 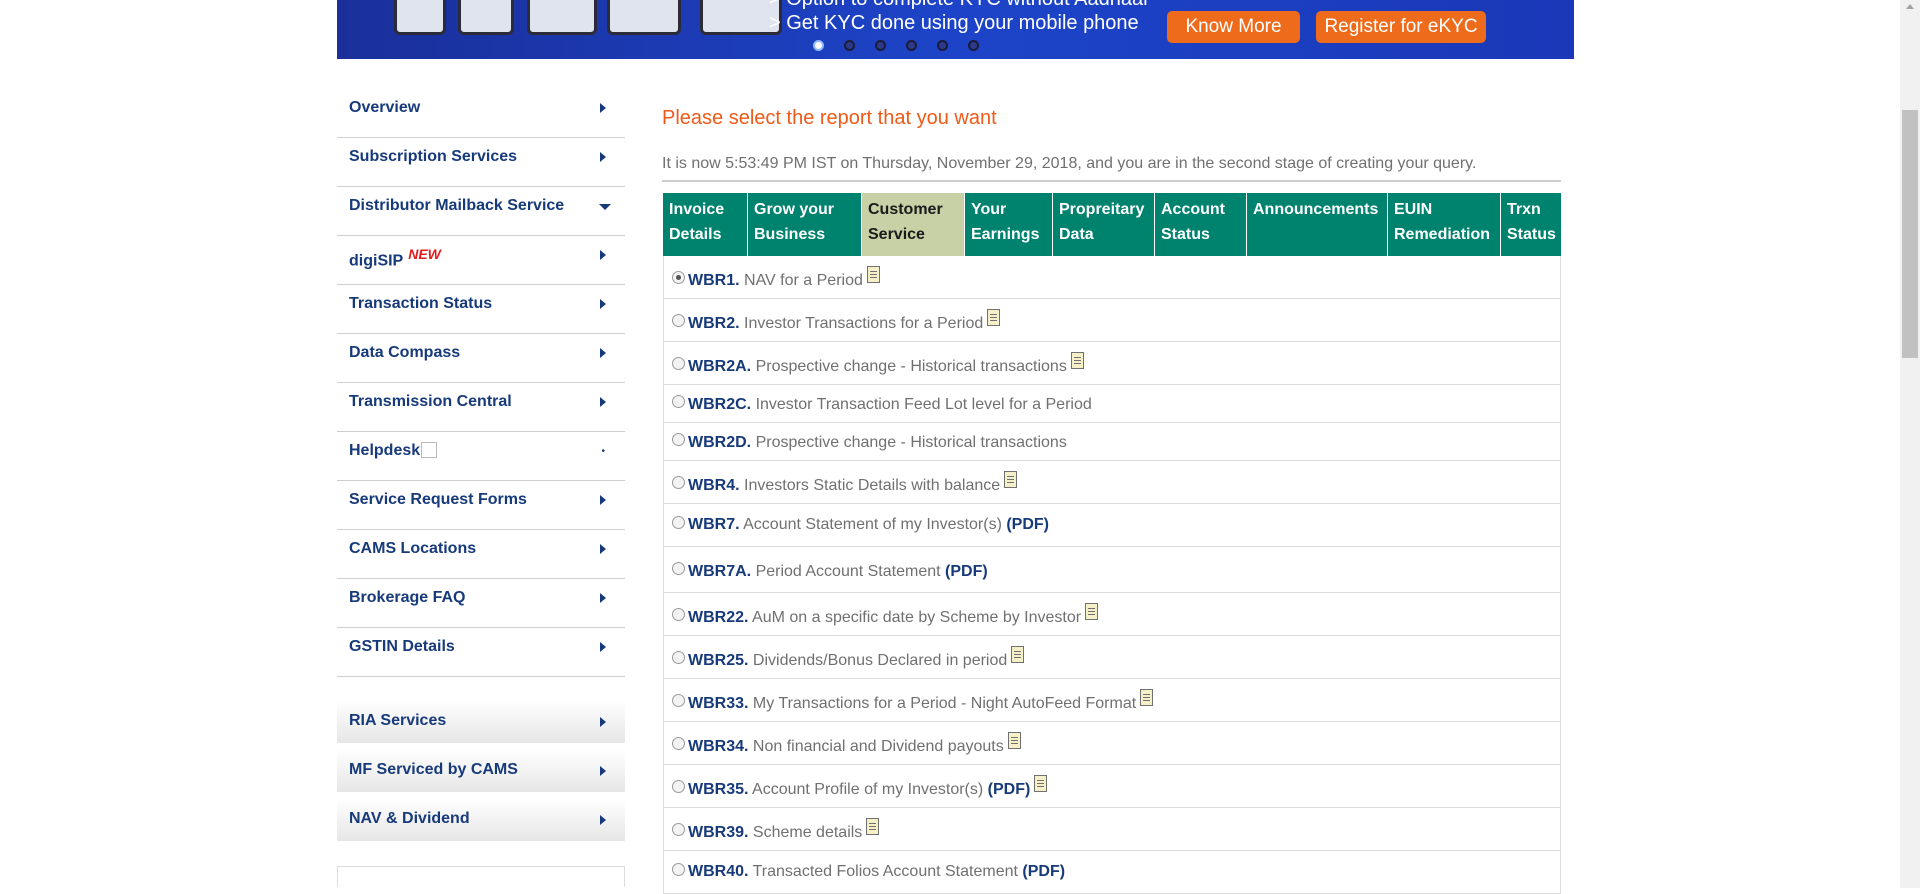 I want to click on tab-customer-service: Customer Service, so click(x=913, y=224).